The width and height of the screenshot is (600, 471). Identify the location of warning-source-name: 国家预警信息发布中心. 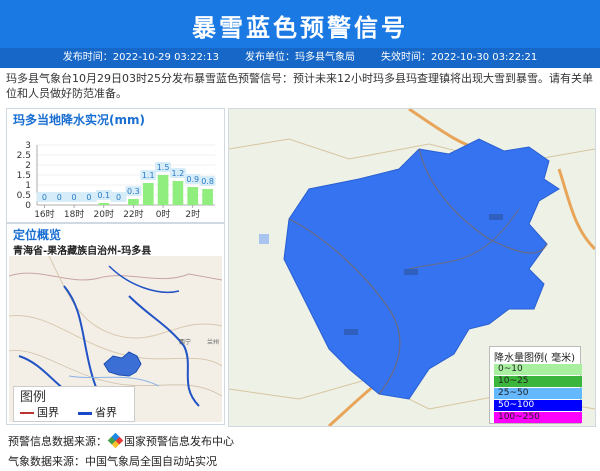
(179, 441).